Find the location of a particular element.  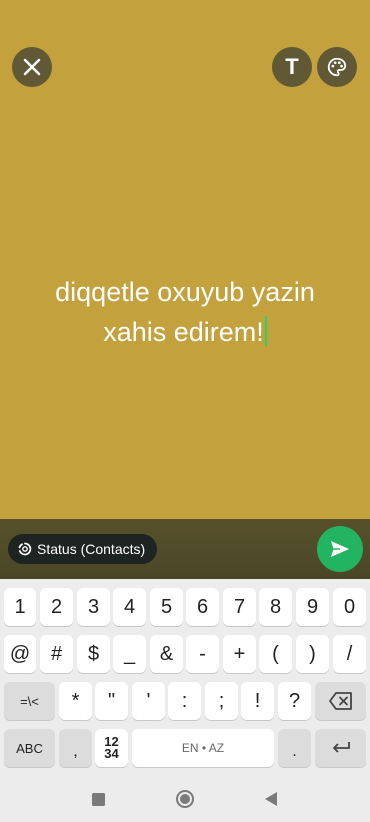

color-palette-button is located at coordinates (337, 67).